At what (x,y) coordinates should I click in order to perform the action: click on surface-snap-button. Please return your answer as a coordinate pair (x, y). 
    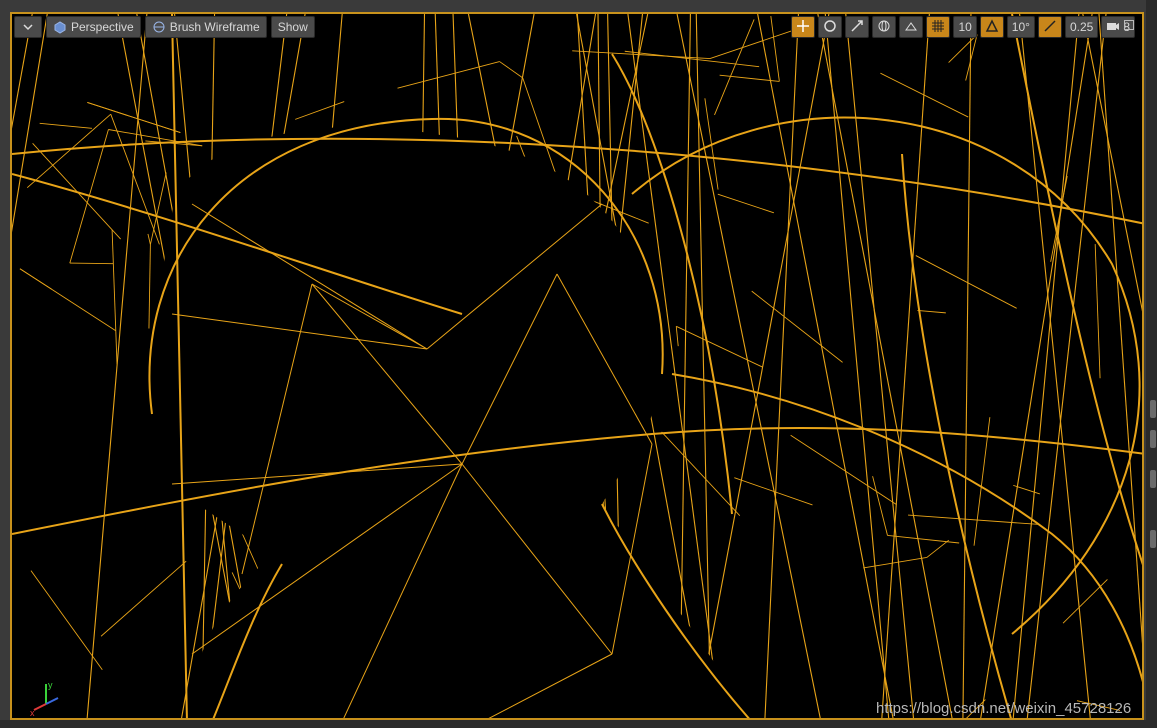
    Looking at the image, I should click on (911, 27).